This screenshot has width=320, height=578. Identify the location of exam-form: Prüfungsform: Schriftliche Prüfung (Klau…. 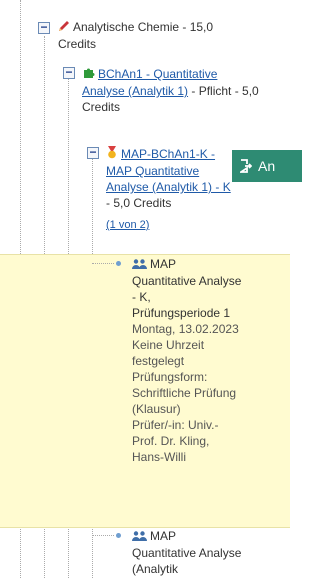
(184, 393).